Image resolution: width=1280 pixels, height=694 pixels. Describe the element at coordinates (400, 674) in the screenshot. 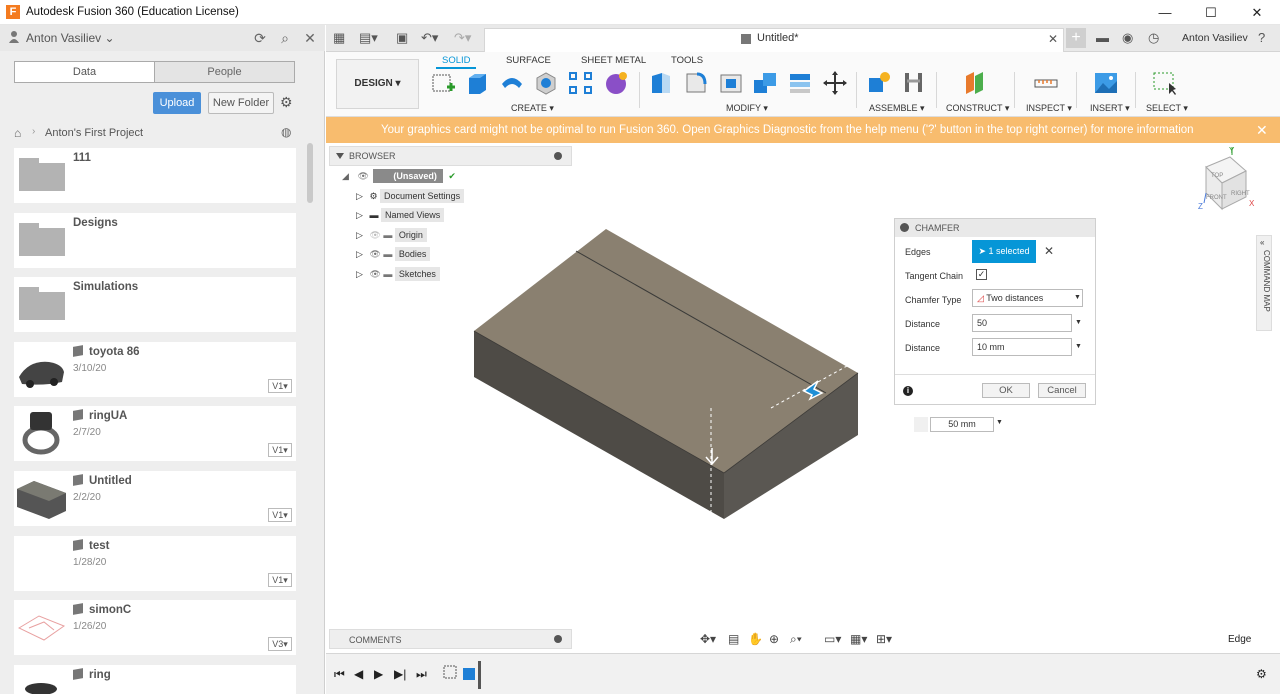

I see `step-forward-icon: ▶|` at that location.